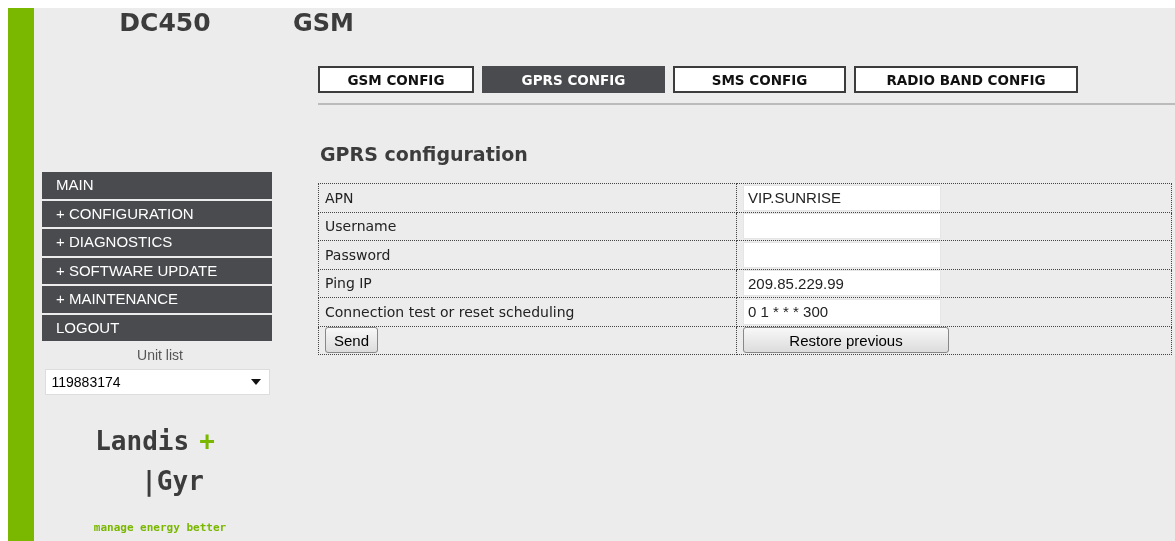  Describe the element at coordinates (396, 79) in the screenshot. I see `tab: GSM CONFIG` at that location.